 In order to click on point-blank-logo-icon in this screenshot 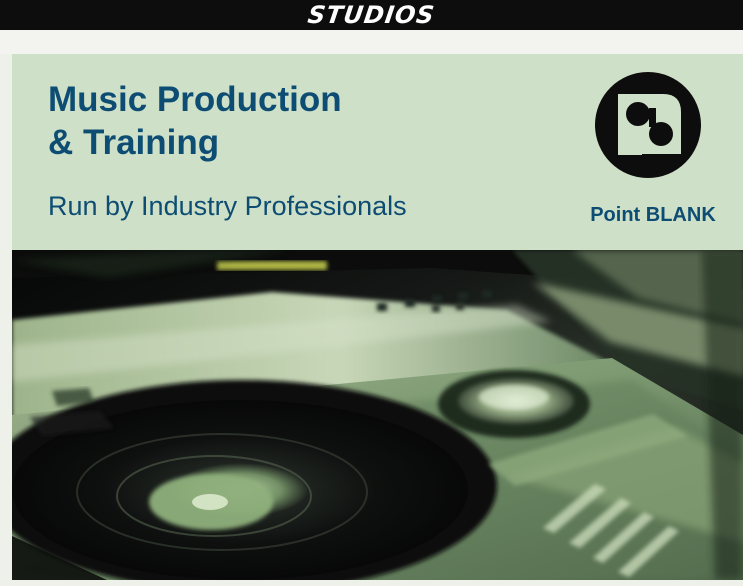, I will do `click(648, 125)`.